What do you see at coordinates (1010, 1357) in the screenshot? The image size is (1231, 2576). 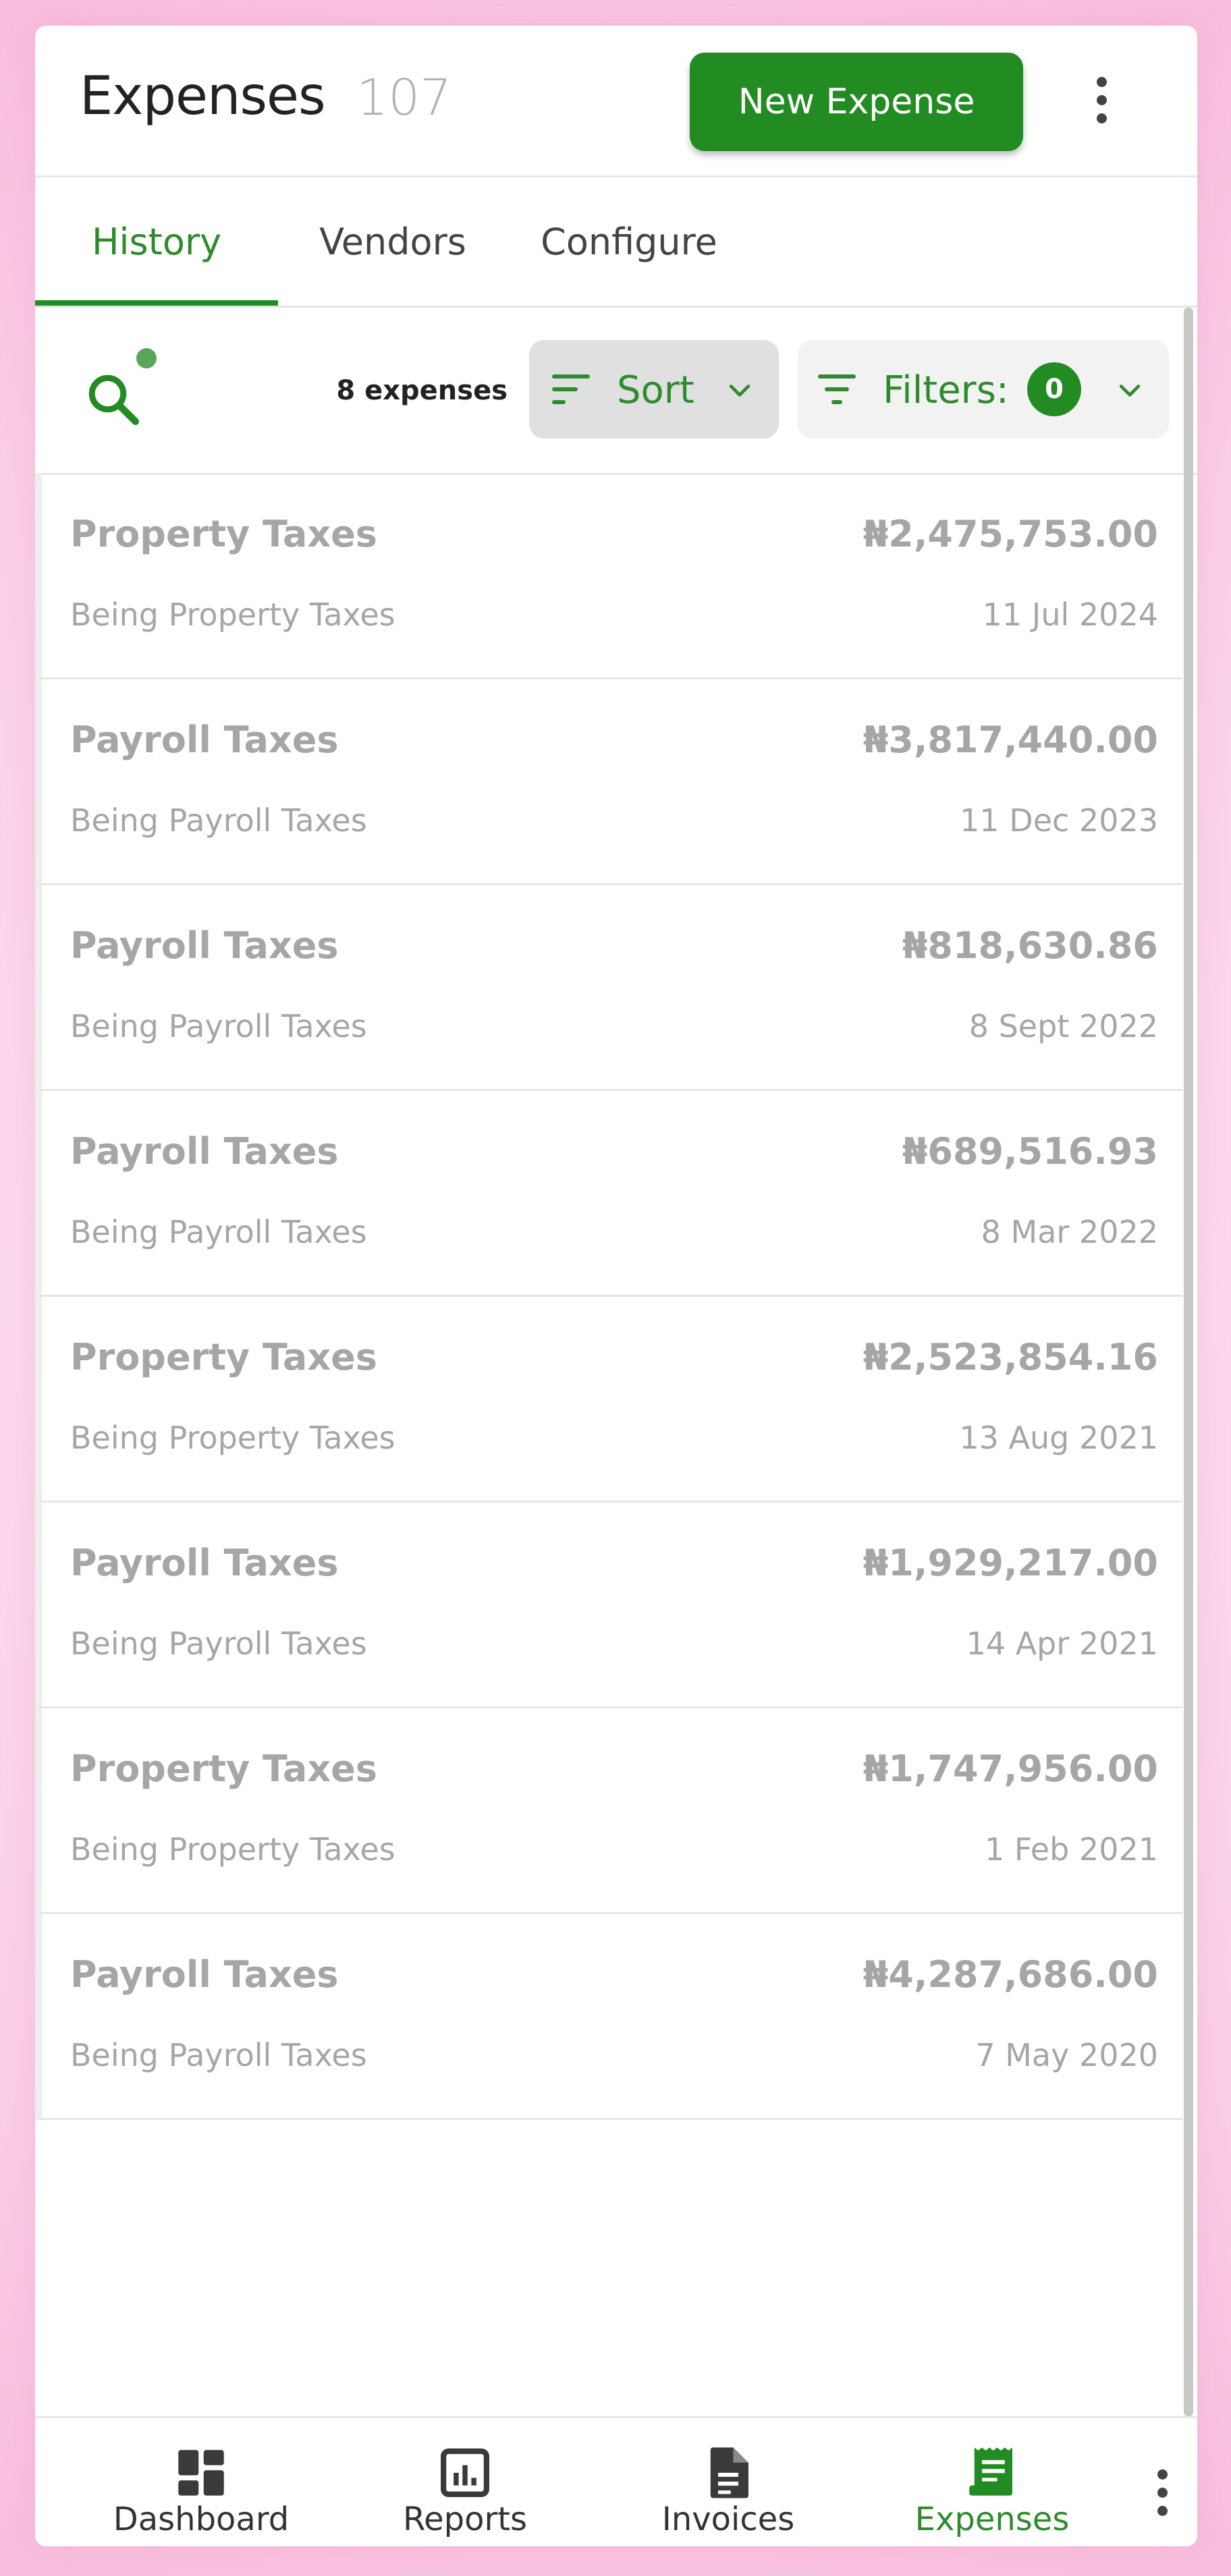 I see `expense-amount: ₦2,523,854.16` at bounding box center [1010, 1357].